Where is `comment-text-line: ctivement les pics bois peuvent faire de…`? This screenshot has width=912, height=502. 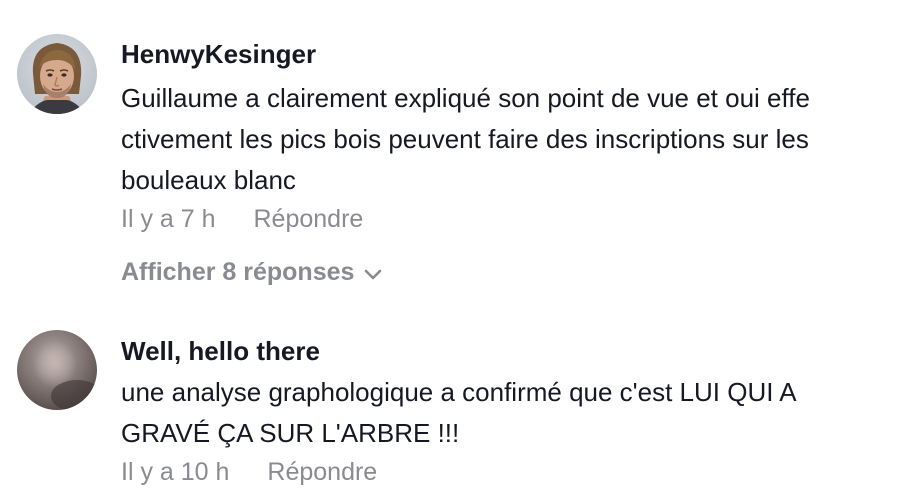 comment-text-line: ctivement les pics bois peuvent faire de… is located at coordinates (465, 139).